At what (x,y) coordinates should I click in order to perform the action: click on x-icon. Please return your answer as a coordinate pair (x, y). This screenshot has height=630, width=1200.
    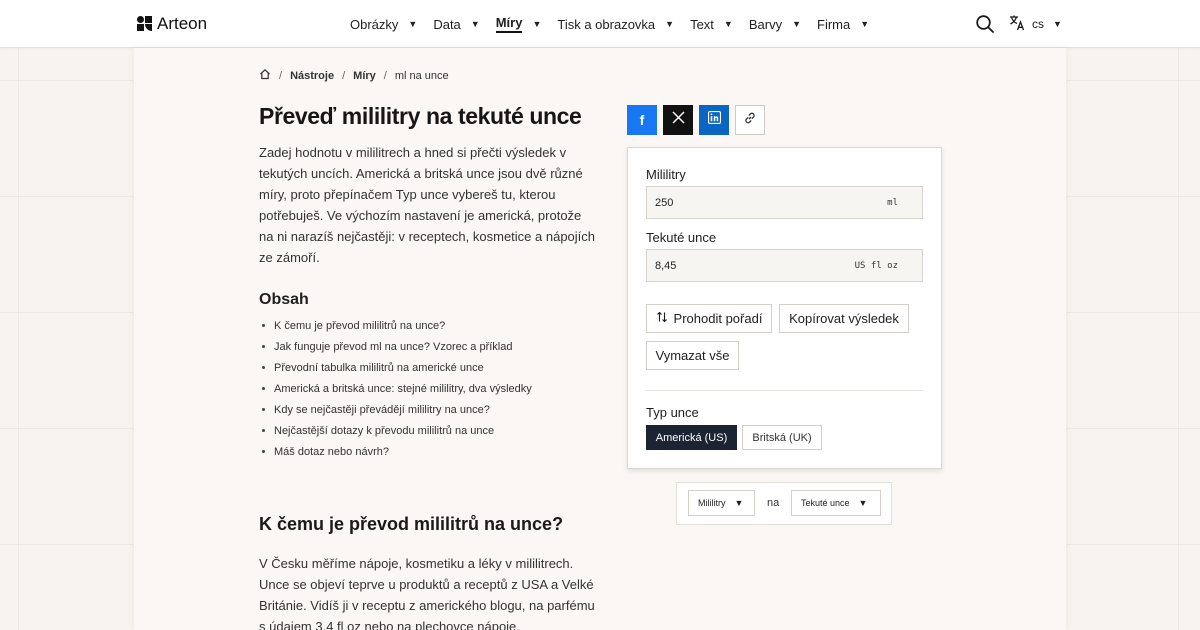
    Looking at the image, I should click on (678, 120).